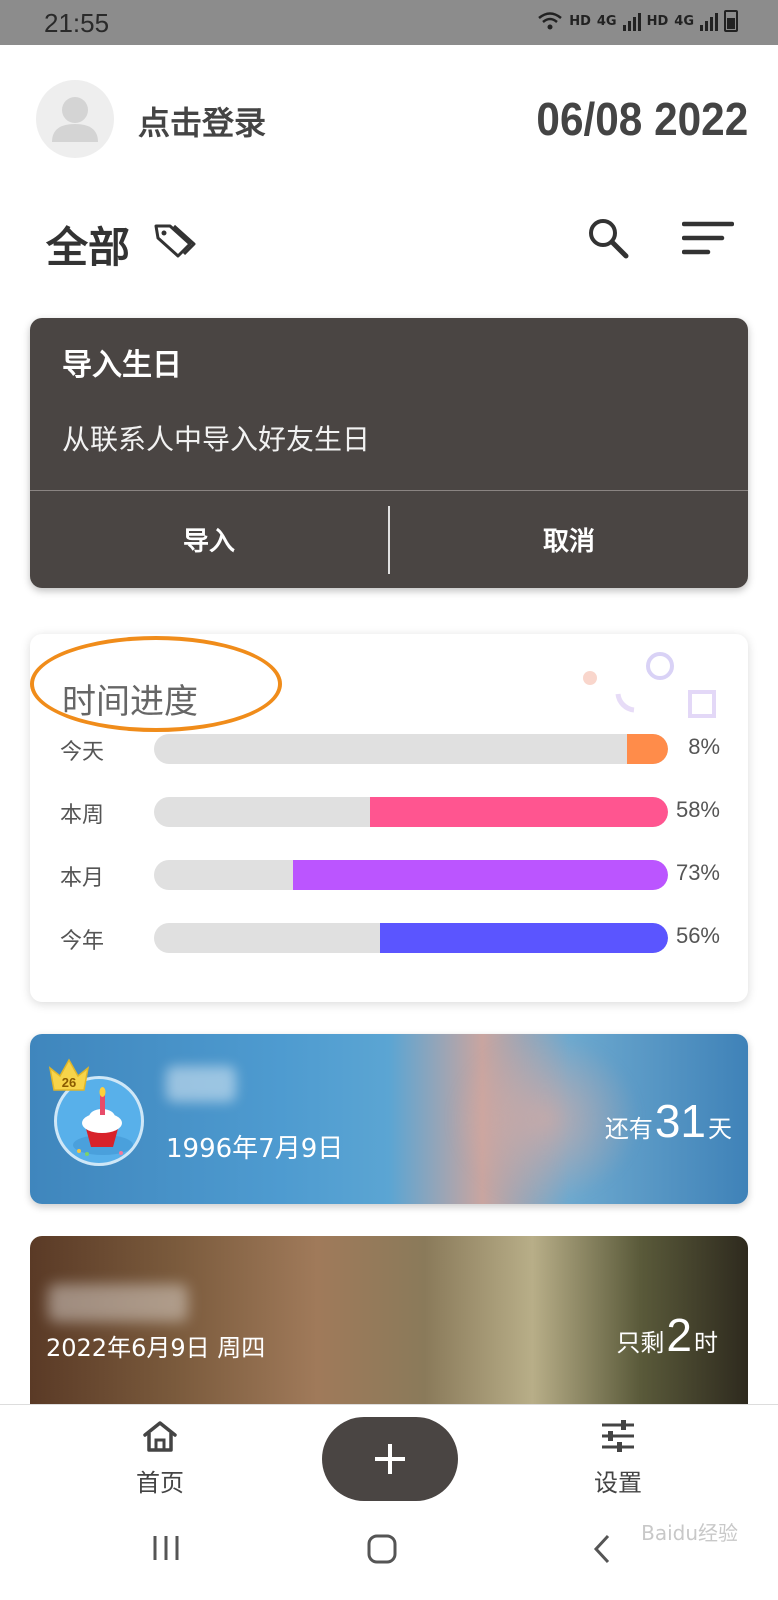 This screenshot has height=1600, width=778. I want to click on blurred-event-name, so click(118, 1303).